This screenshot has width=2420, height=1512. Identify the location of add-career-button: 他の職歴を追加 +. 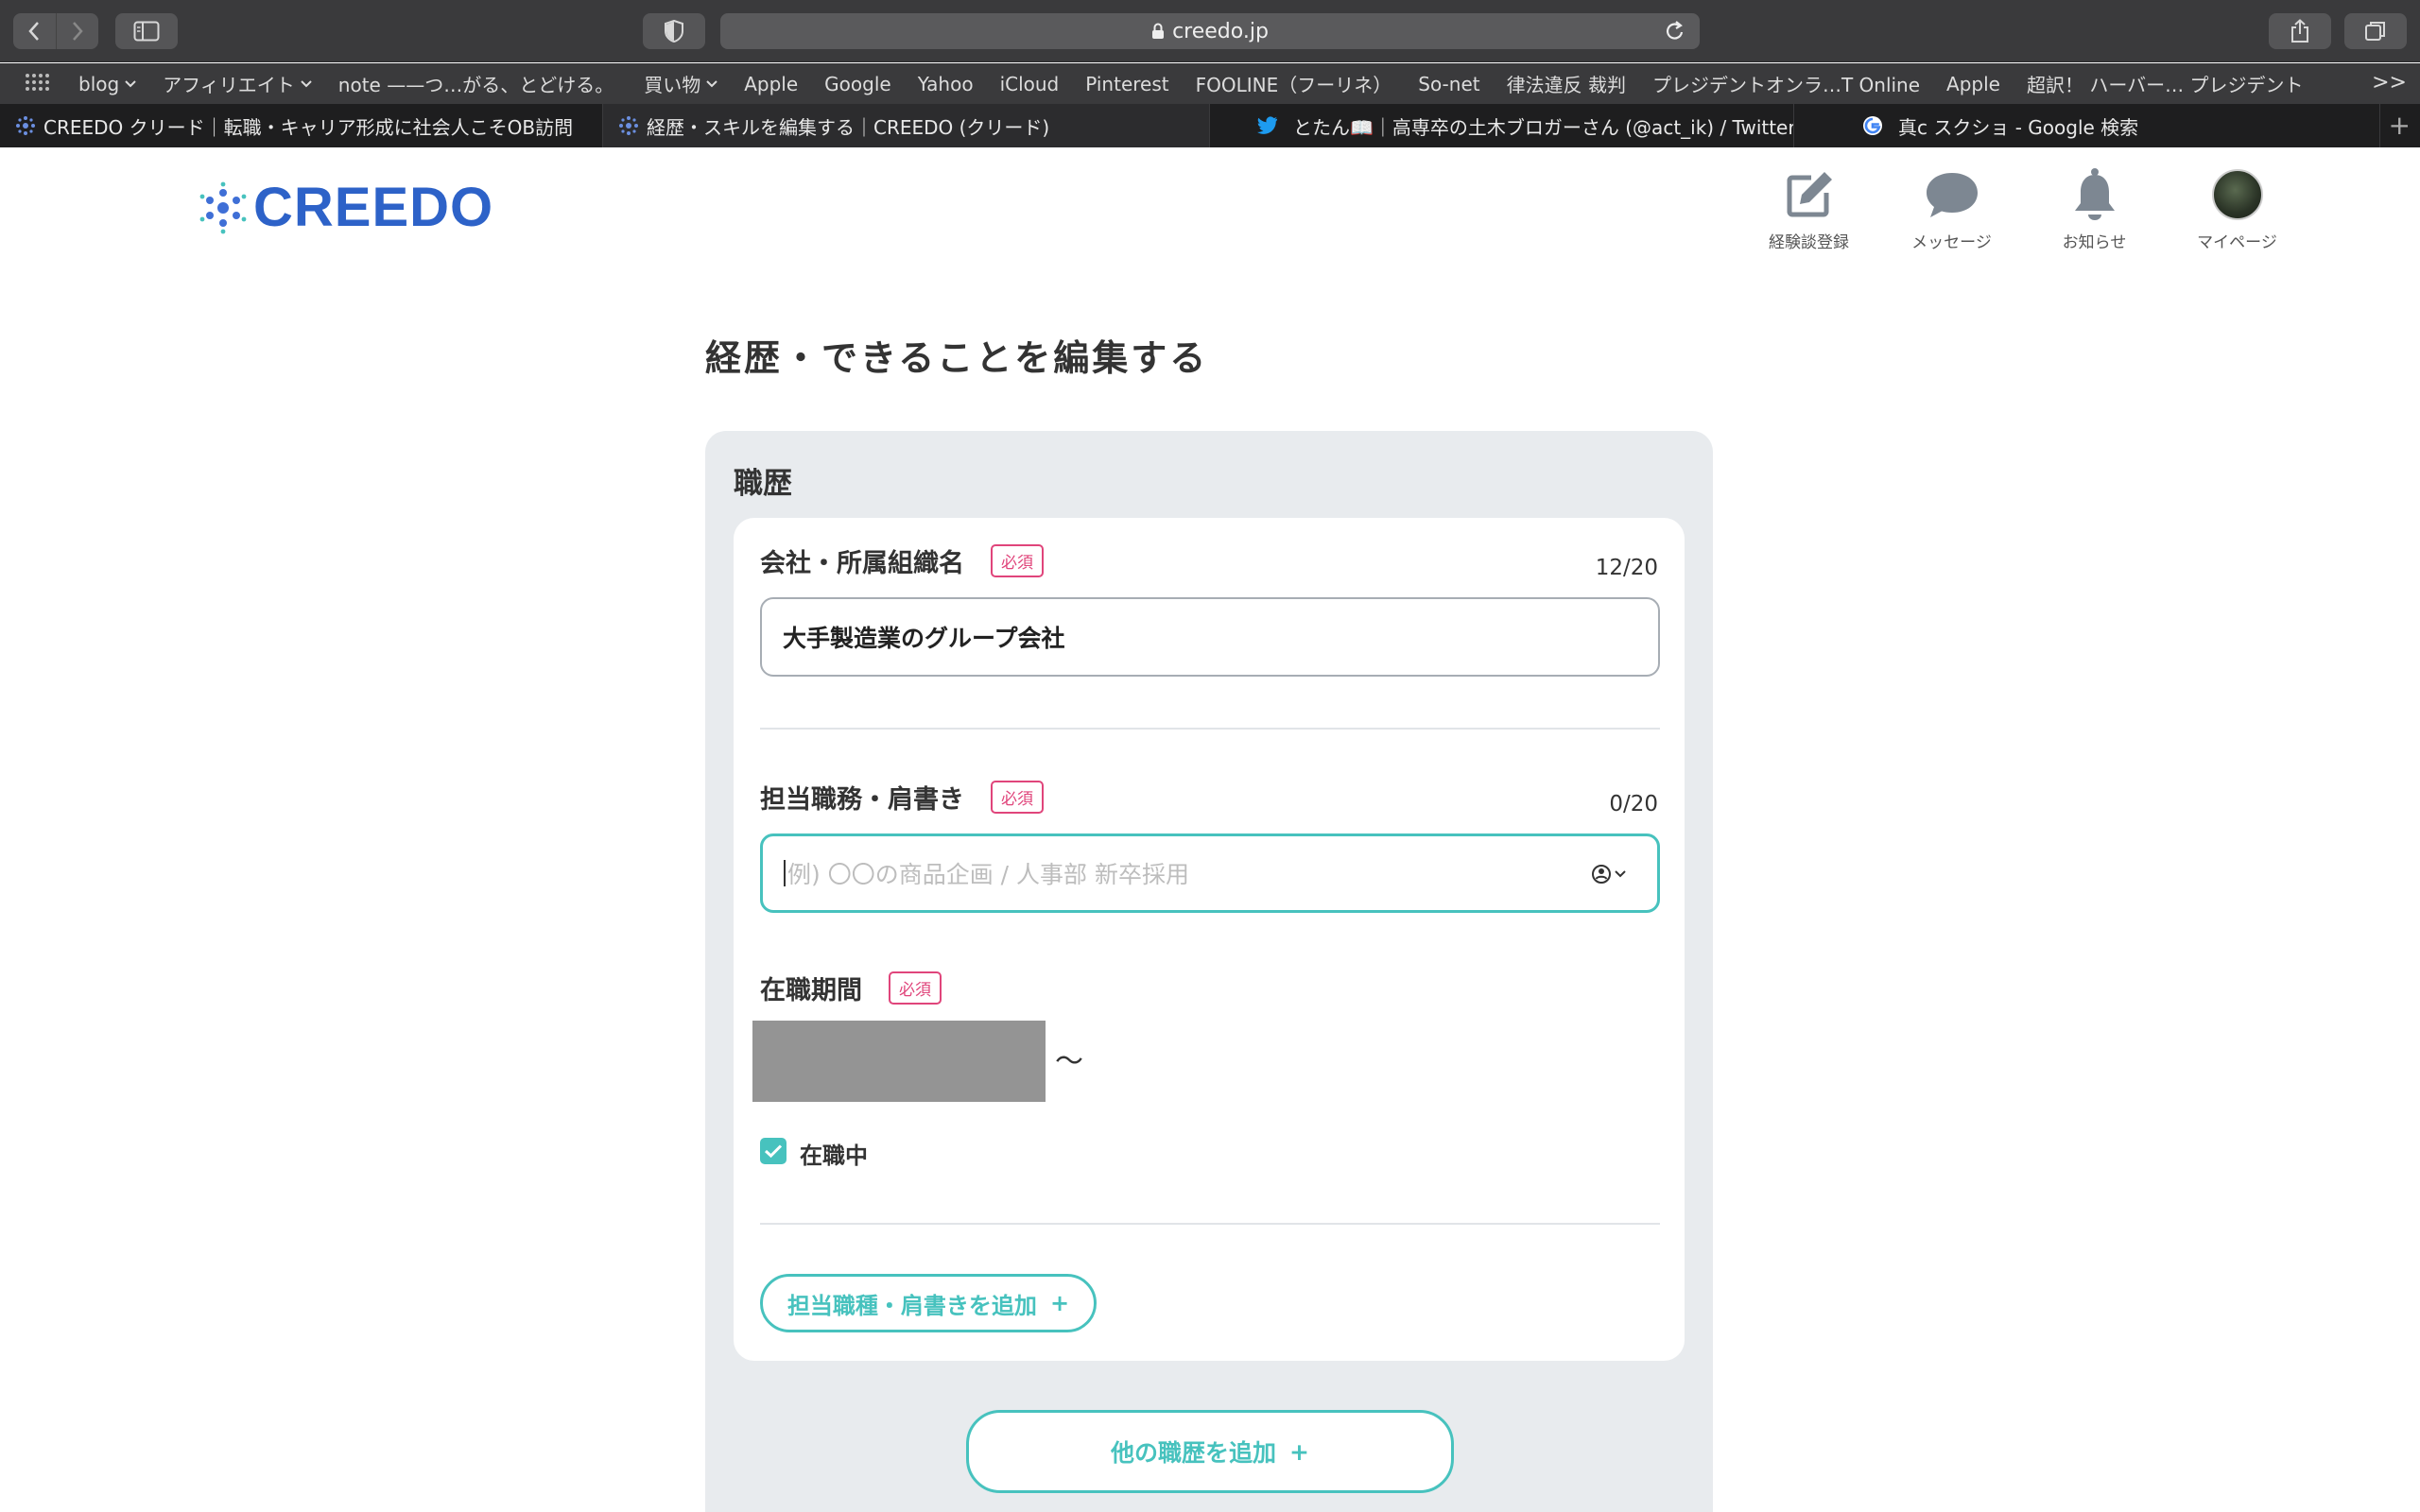
(1210, 1451).